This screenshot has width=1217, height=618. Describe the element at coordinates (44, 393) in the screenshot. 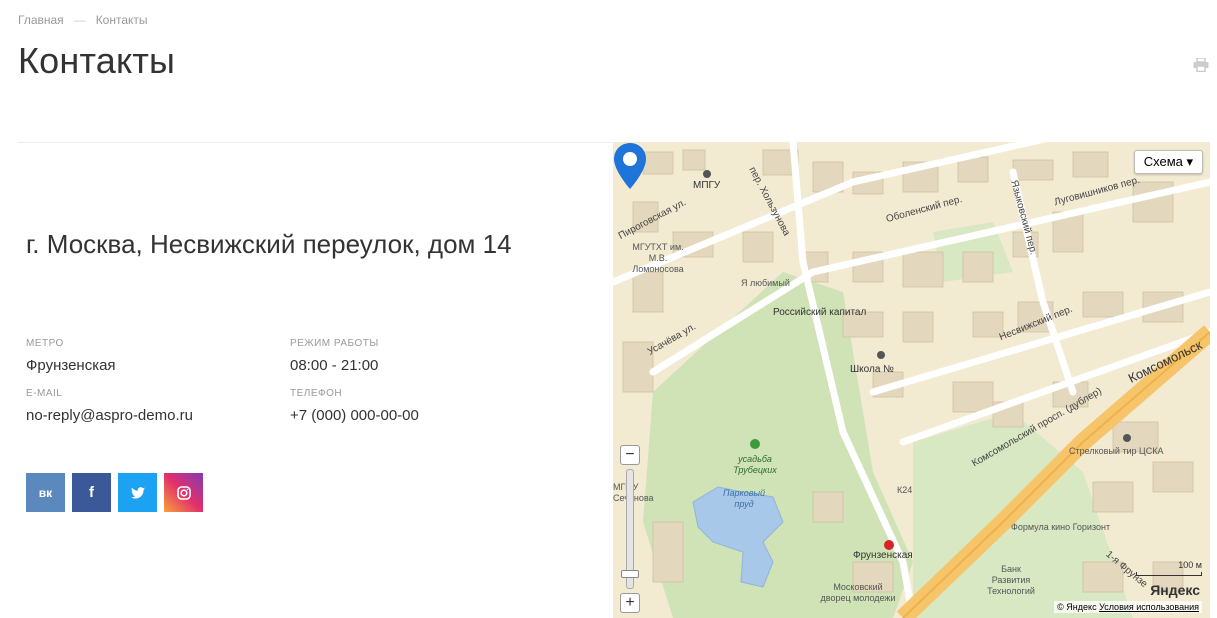

I see `email-label: E-MAIL` at that location.